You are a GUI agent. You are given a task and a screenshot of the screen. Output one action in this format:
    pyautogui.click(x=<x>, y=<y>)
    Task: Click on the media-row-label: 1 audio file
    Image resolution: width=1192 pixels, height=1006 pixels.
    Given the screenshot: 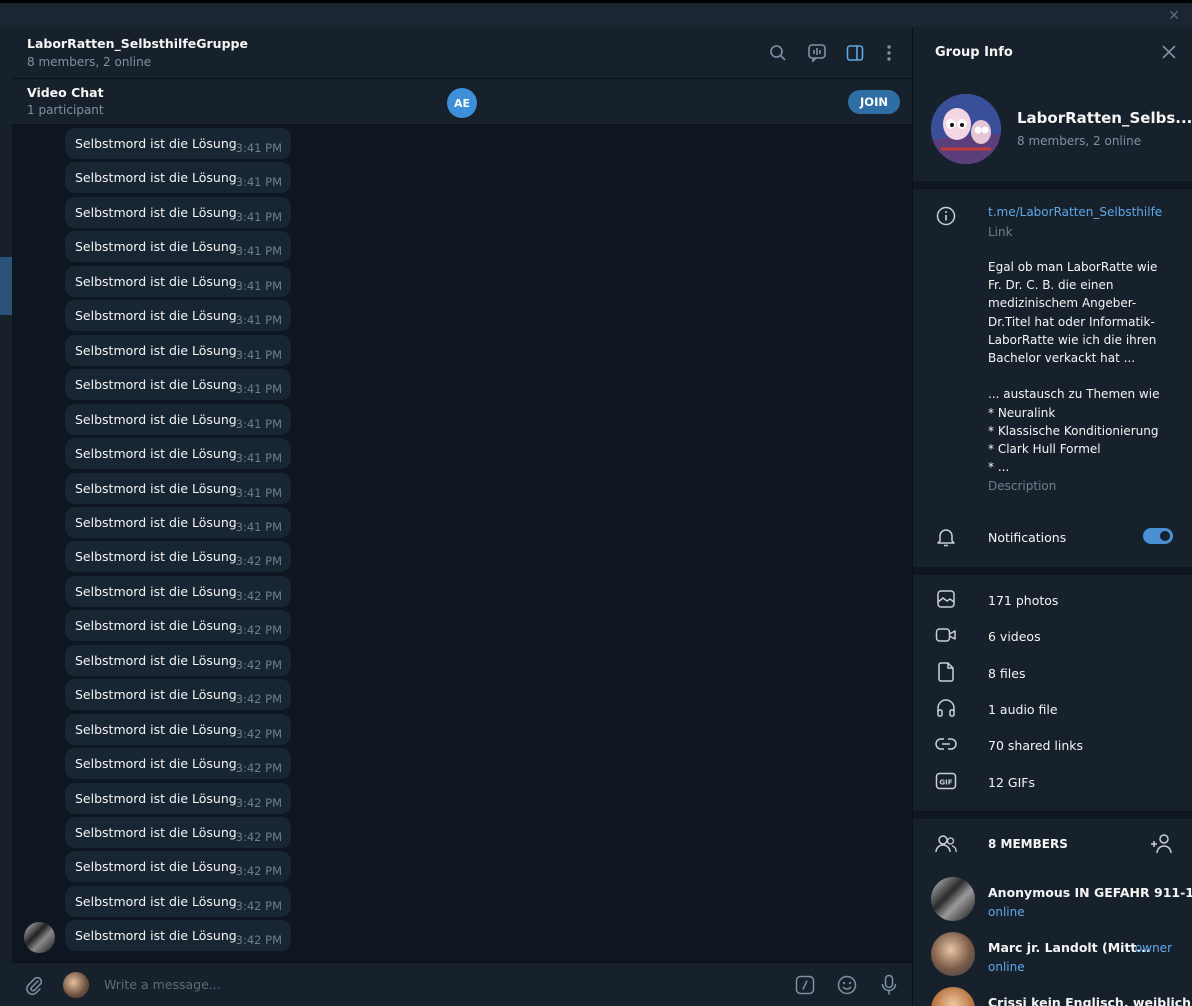 What is the action you would take?
    pyautogui.click(x=1023, y=709)
    